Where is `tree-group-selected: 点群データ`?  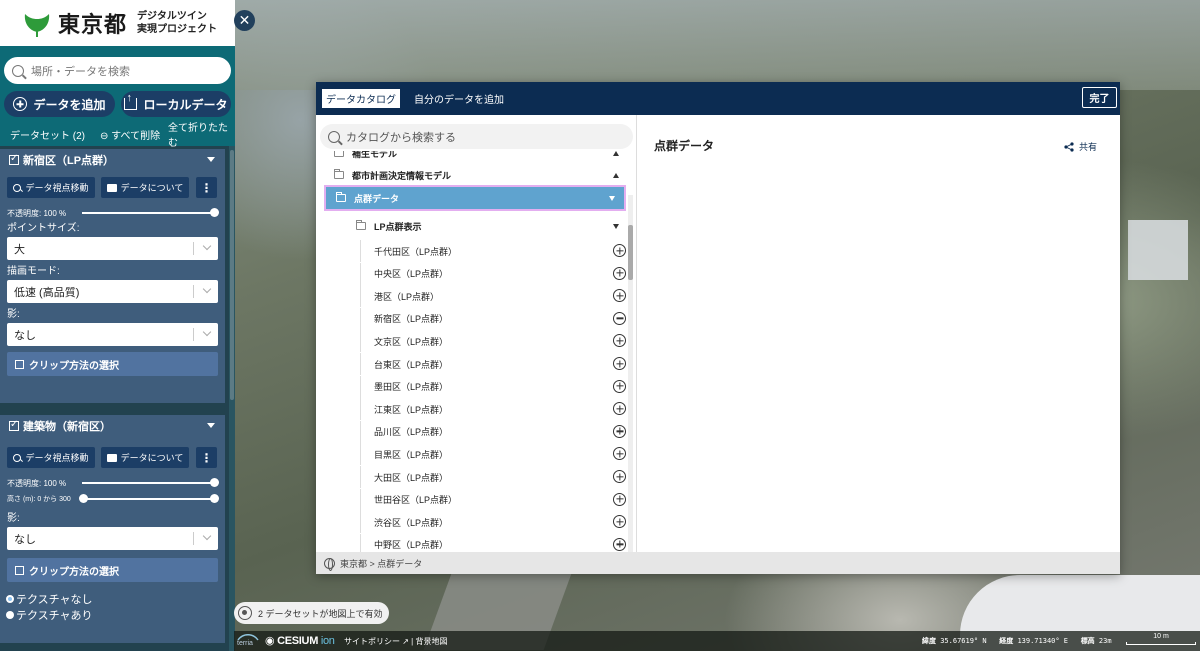 tree-group-selected: 点群データ is located at coordinates (475, 198).